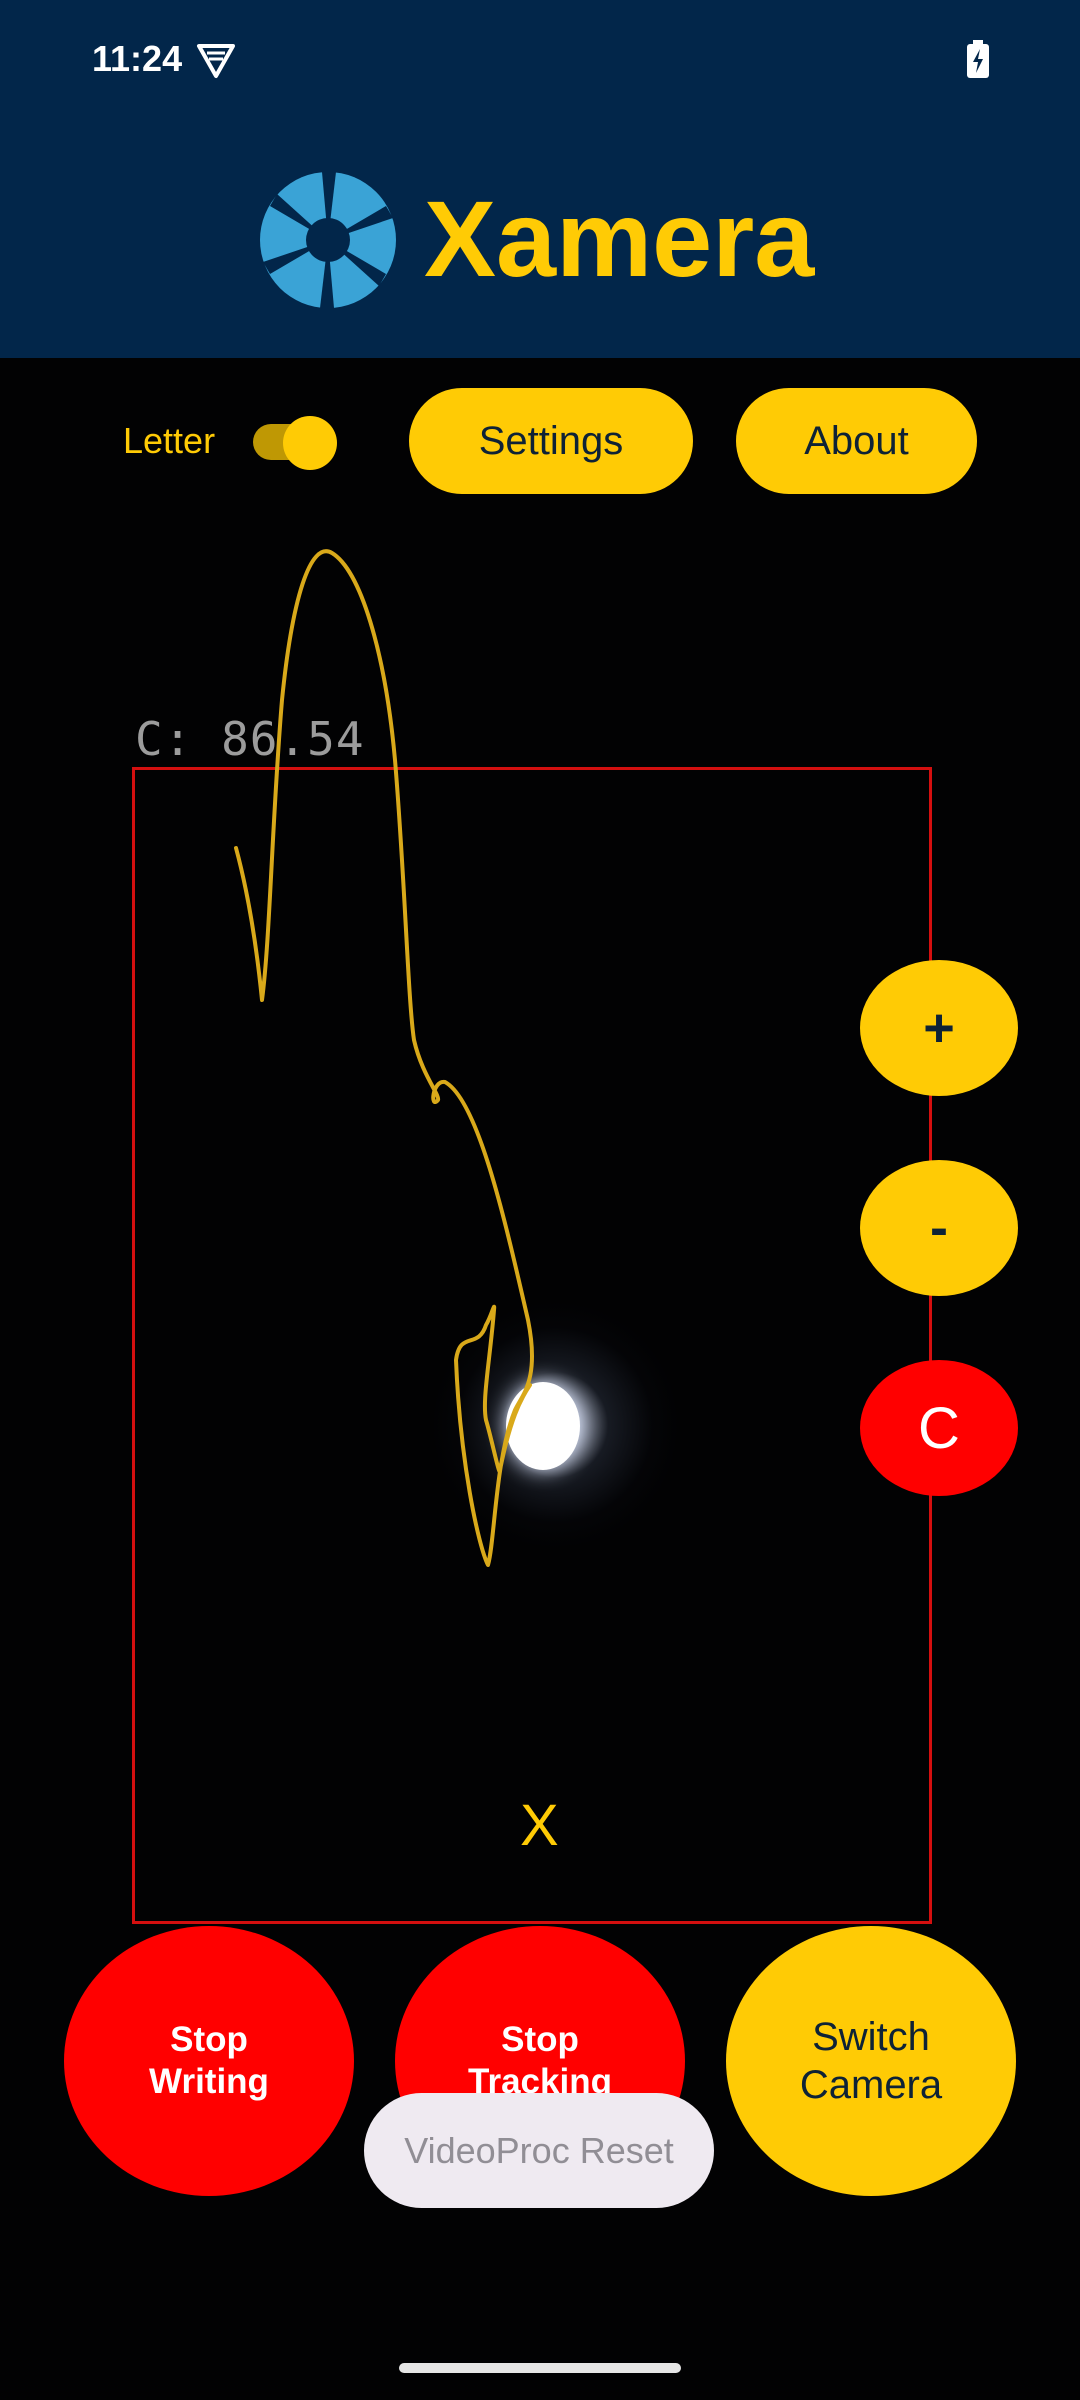 The width and height of the screenshot is (1080, 2400). I want to click on camera-aperture-logo-icon, so click(328, 240).